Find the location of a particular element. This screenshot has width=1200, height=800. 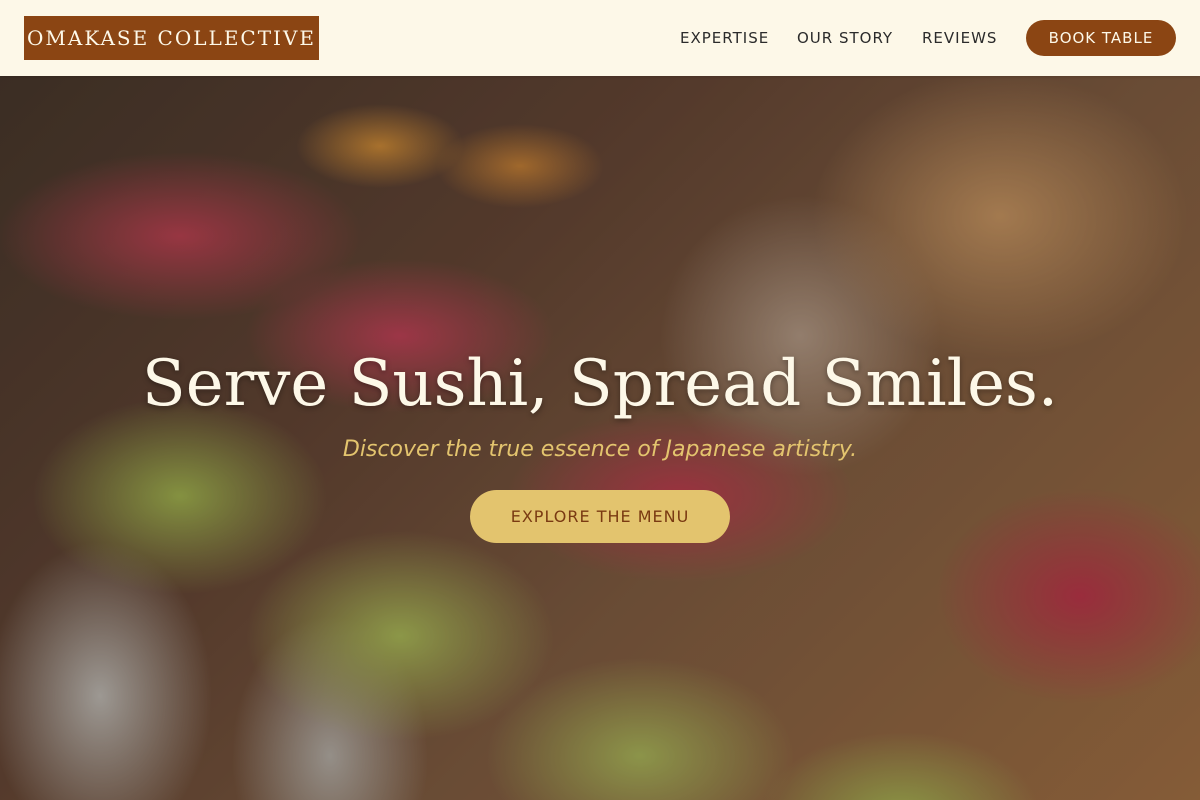

logo: OMAKASE COLLECTIVE is located at coordinates (171, 38).